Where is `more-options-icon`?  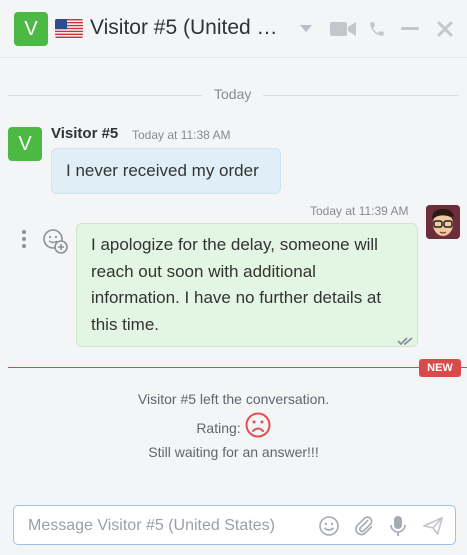
more-options-icon is located at coordinates (24, 239).